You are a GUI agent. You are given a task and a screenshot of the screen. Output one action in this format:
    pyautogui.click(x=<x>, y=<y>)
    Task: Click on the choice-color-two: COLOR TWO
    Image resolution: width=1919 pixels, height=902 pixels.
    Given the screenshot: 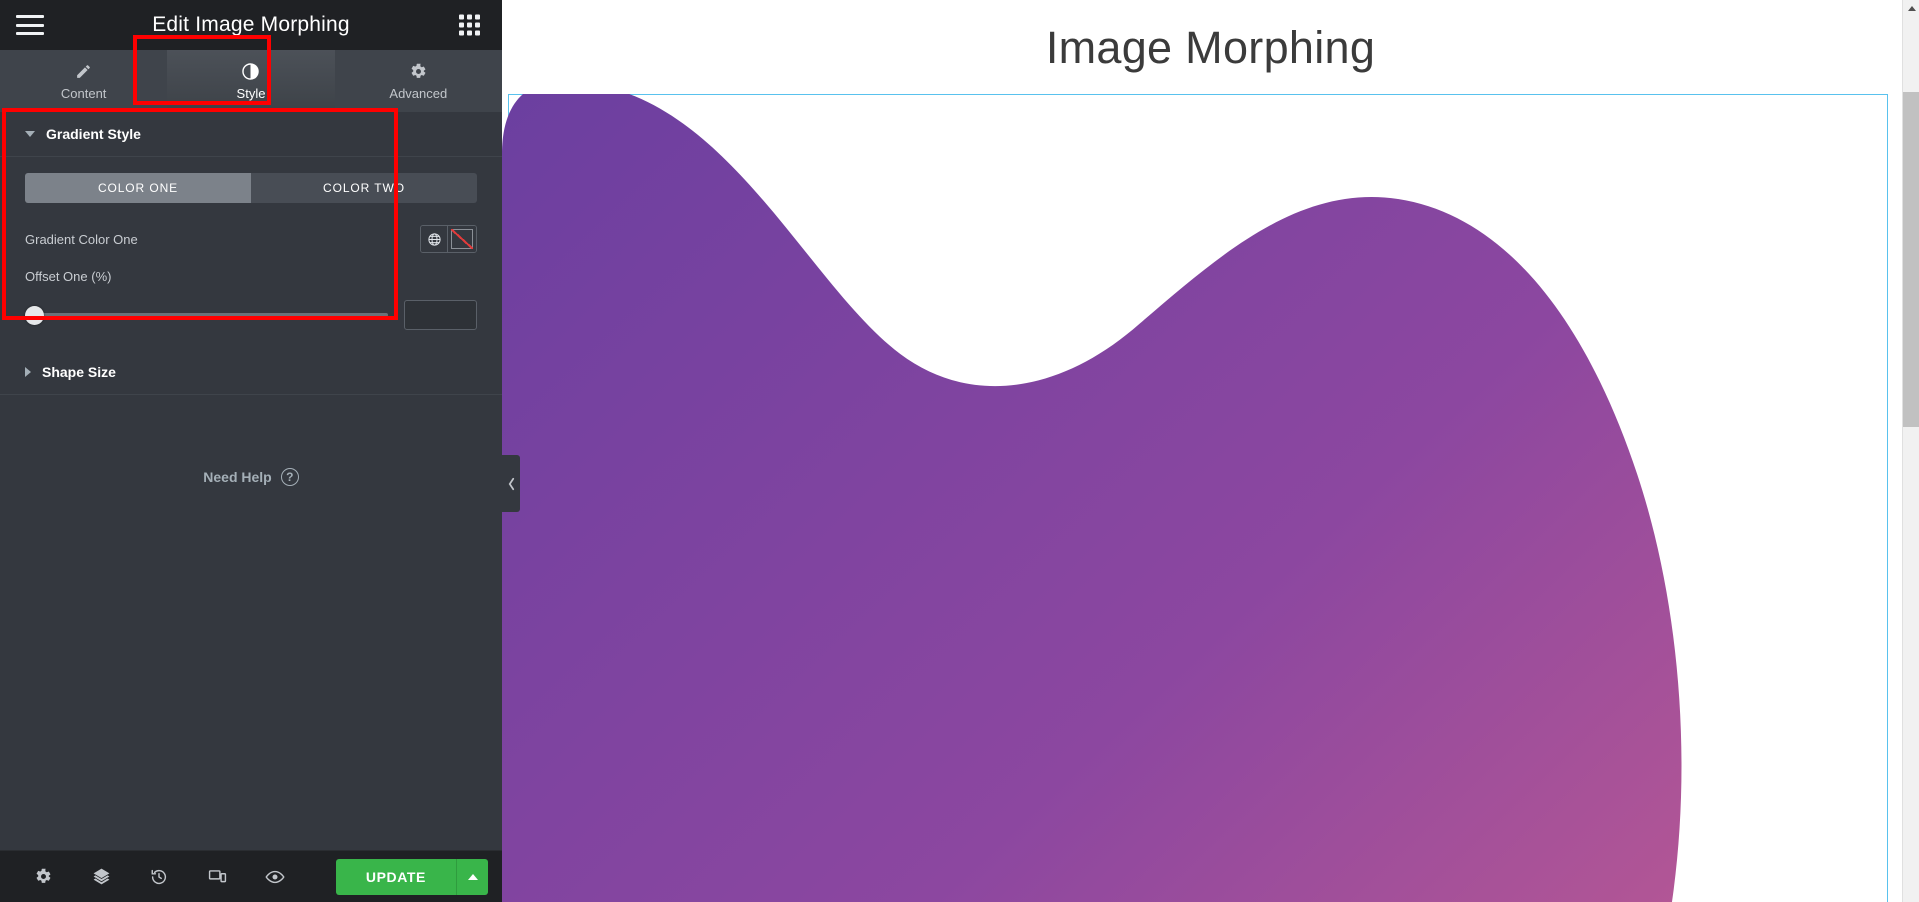 What is the action you would take?
    pyautogui.click(x=364, y=188)
    